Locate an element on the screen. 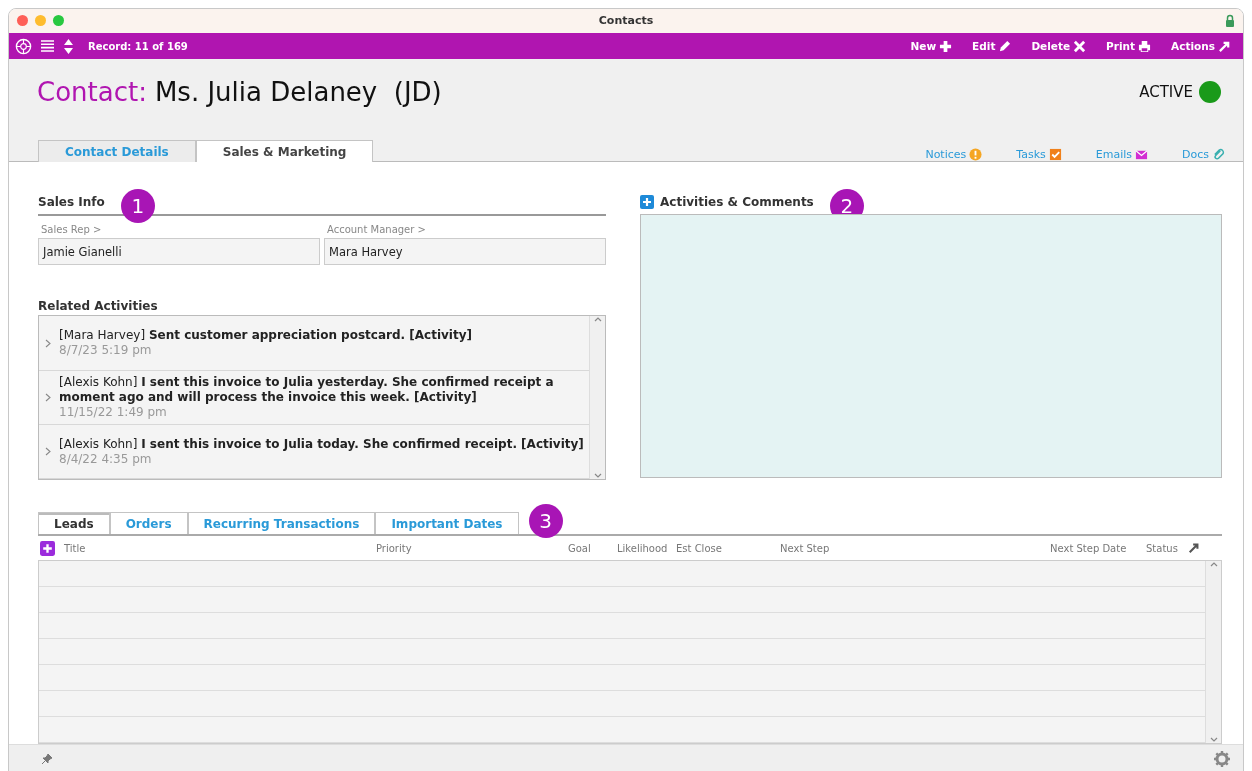 This screenshot has width=1252, height=771. activity-text: [Alexis Kohn] I sent this invoice to Julia today. She confirmed receipt. [Activity] is located at coordinates (321, 444).